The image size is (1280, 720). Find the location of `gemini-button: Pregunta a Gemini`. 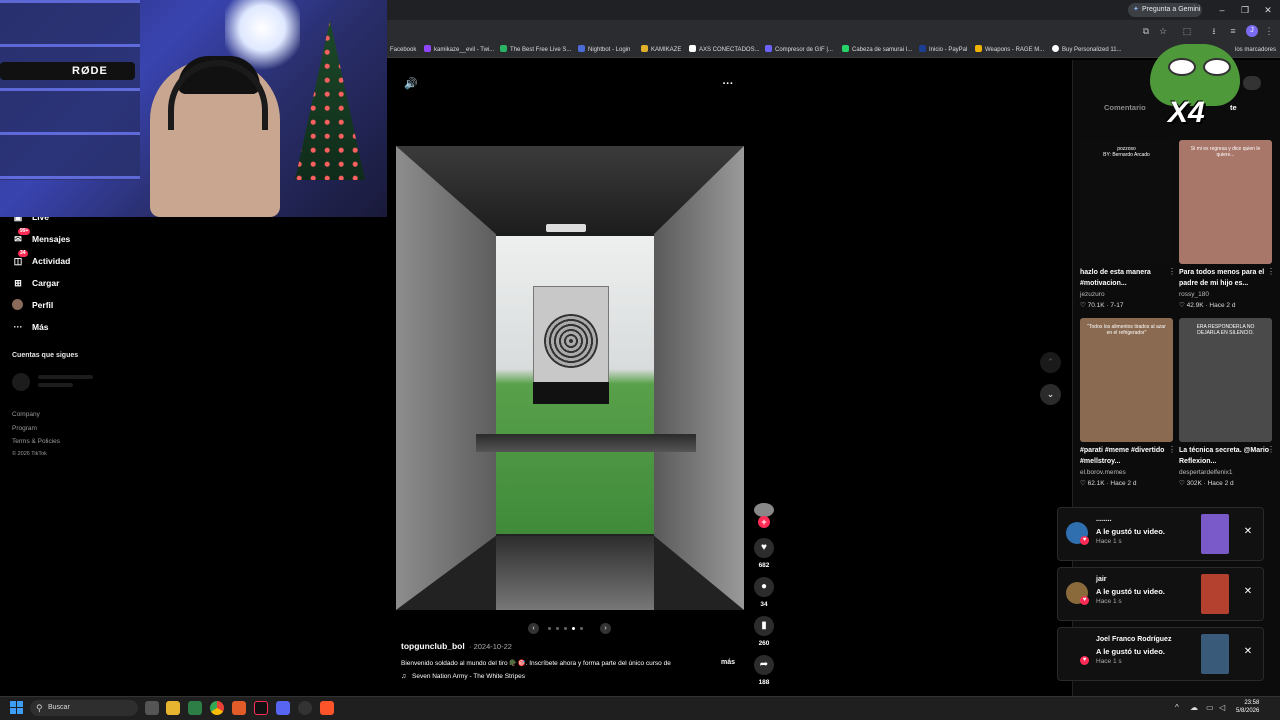

gemini-button: Pregunta a Gemini is located at coordinates (1165, 10).